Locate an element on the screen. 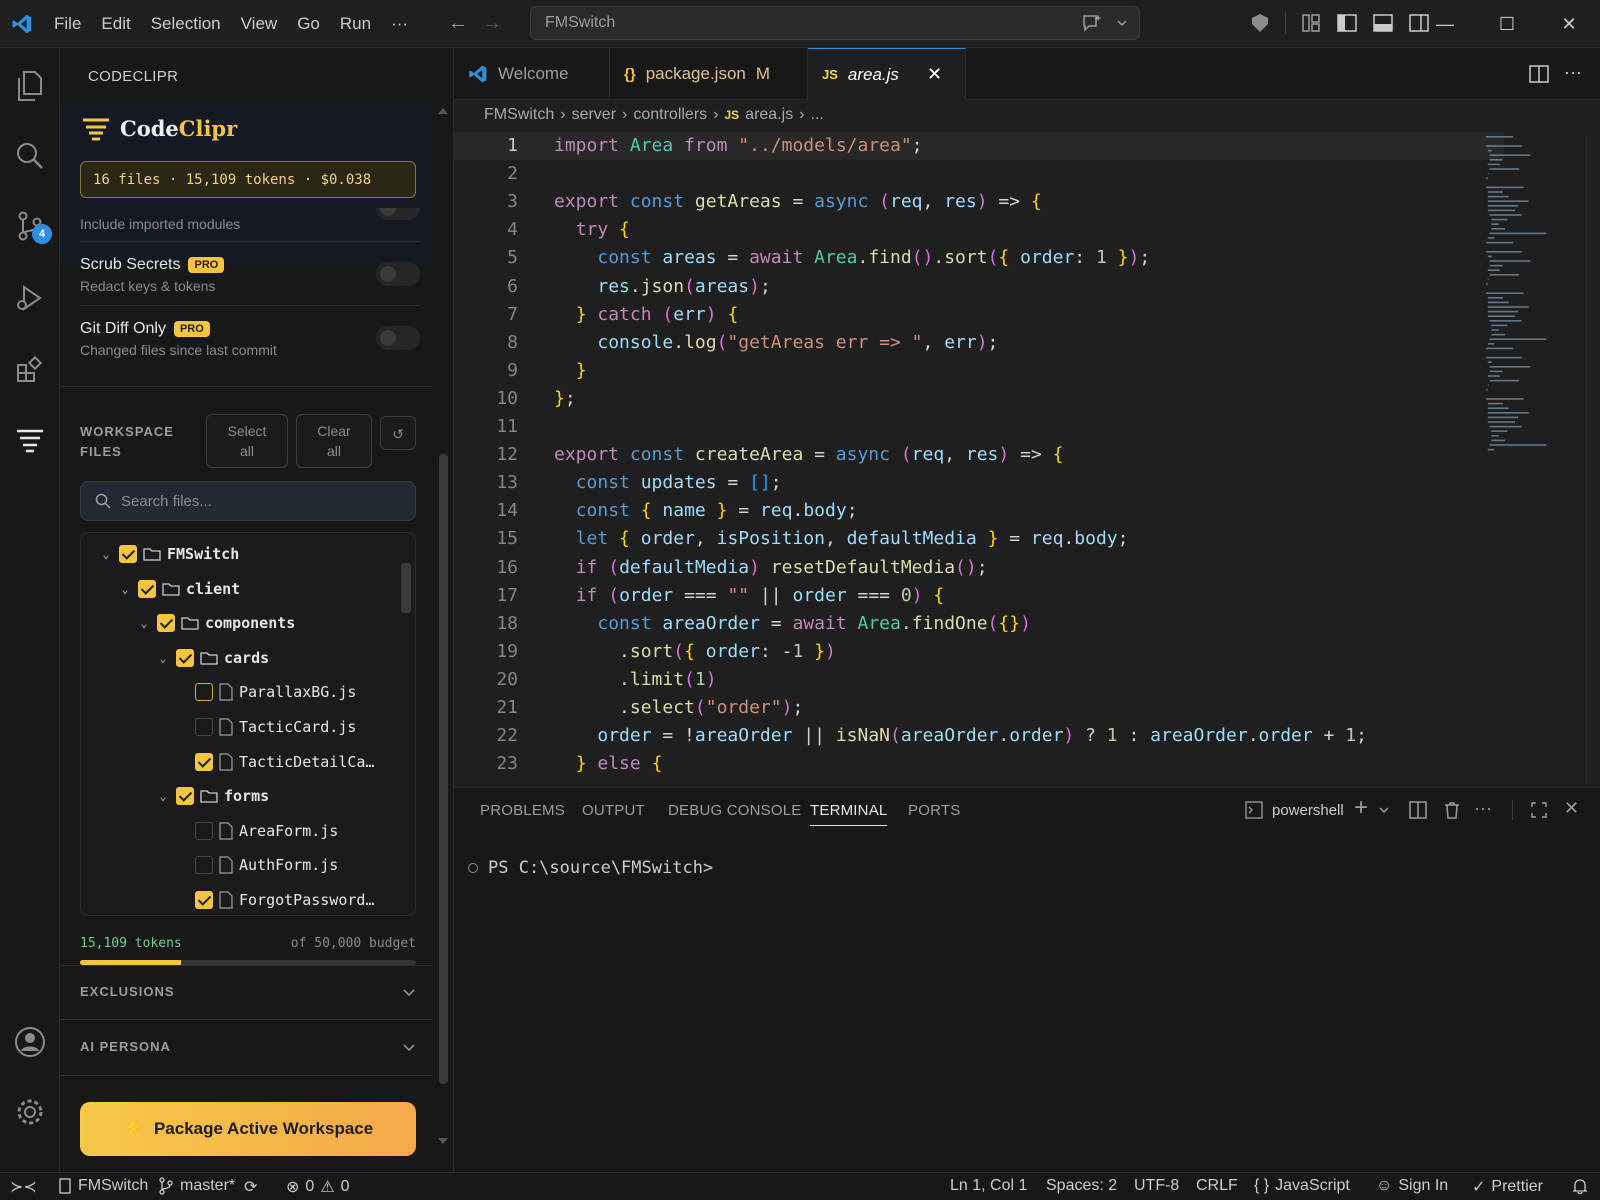 This screenshot has height=1200, width=1600. close-panel-icon: ✕ is located at coordinates (1571, 808).